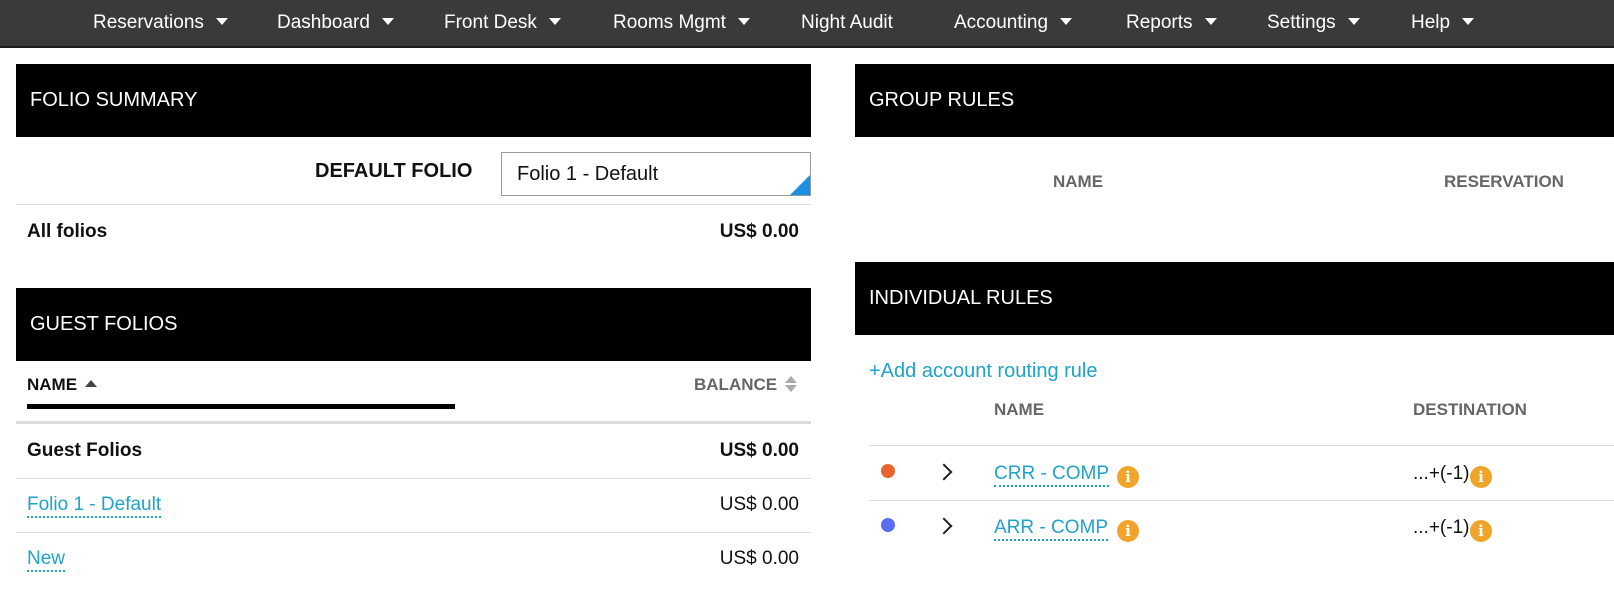 Image resolution: width=1614 pixels, height=615 pixels. Describe the element at coordinates (1078, 181) in the screenshot. I see `group-col-name: NAME` at that location.